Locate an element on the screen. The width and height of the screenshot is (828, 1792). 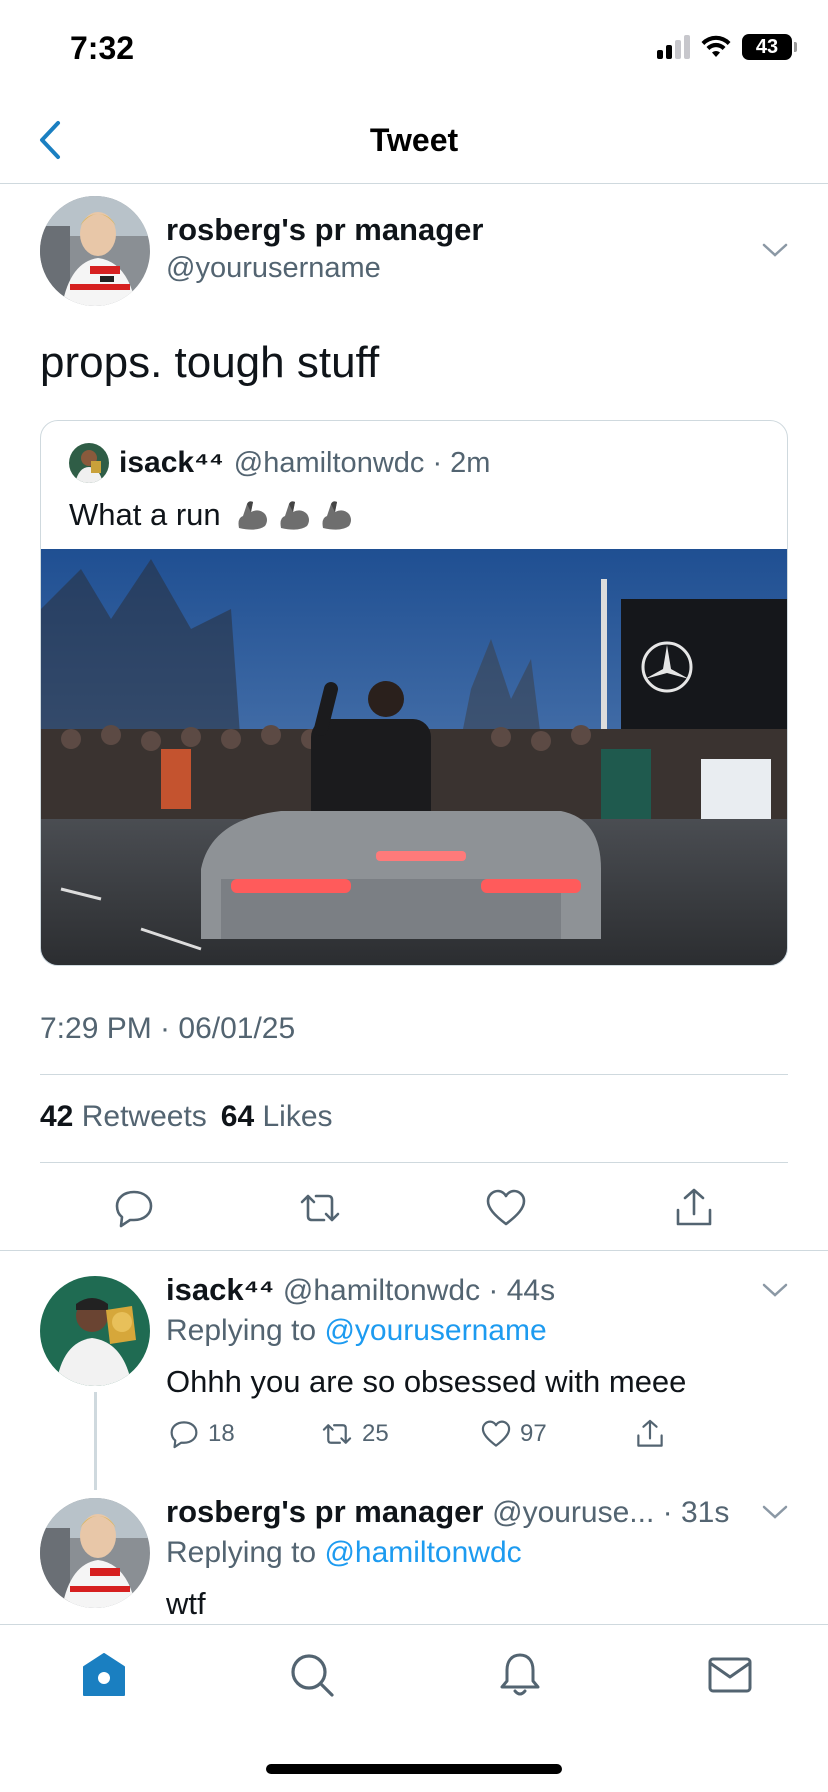
cellular-signal-icon is located at coordinates (673, 47).